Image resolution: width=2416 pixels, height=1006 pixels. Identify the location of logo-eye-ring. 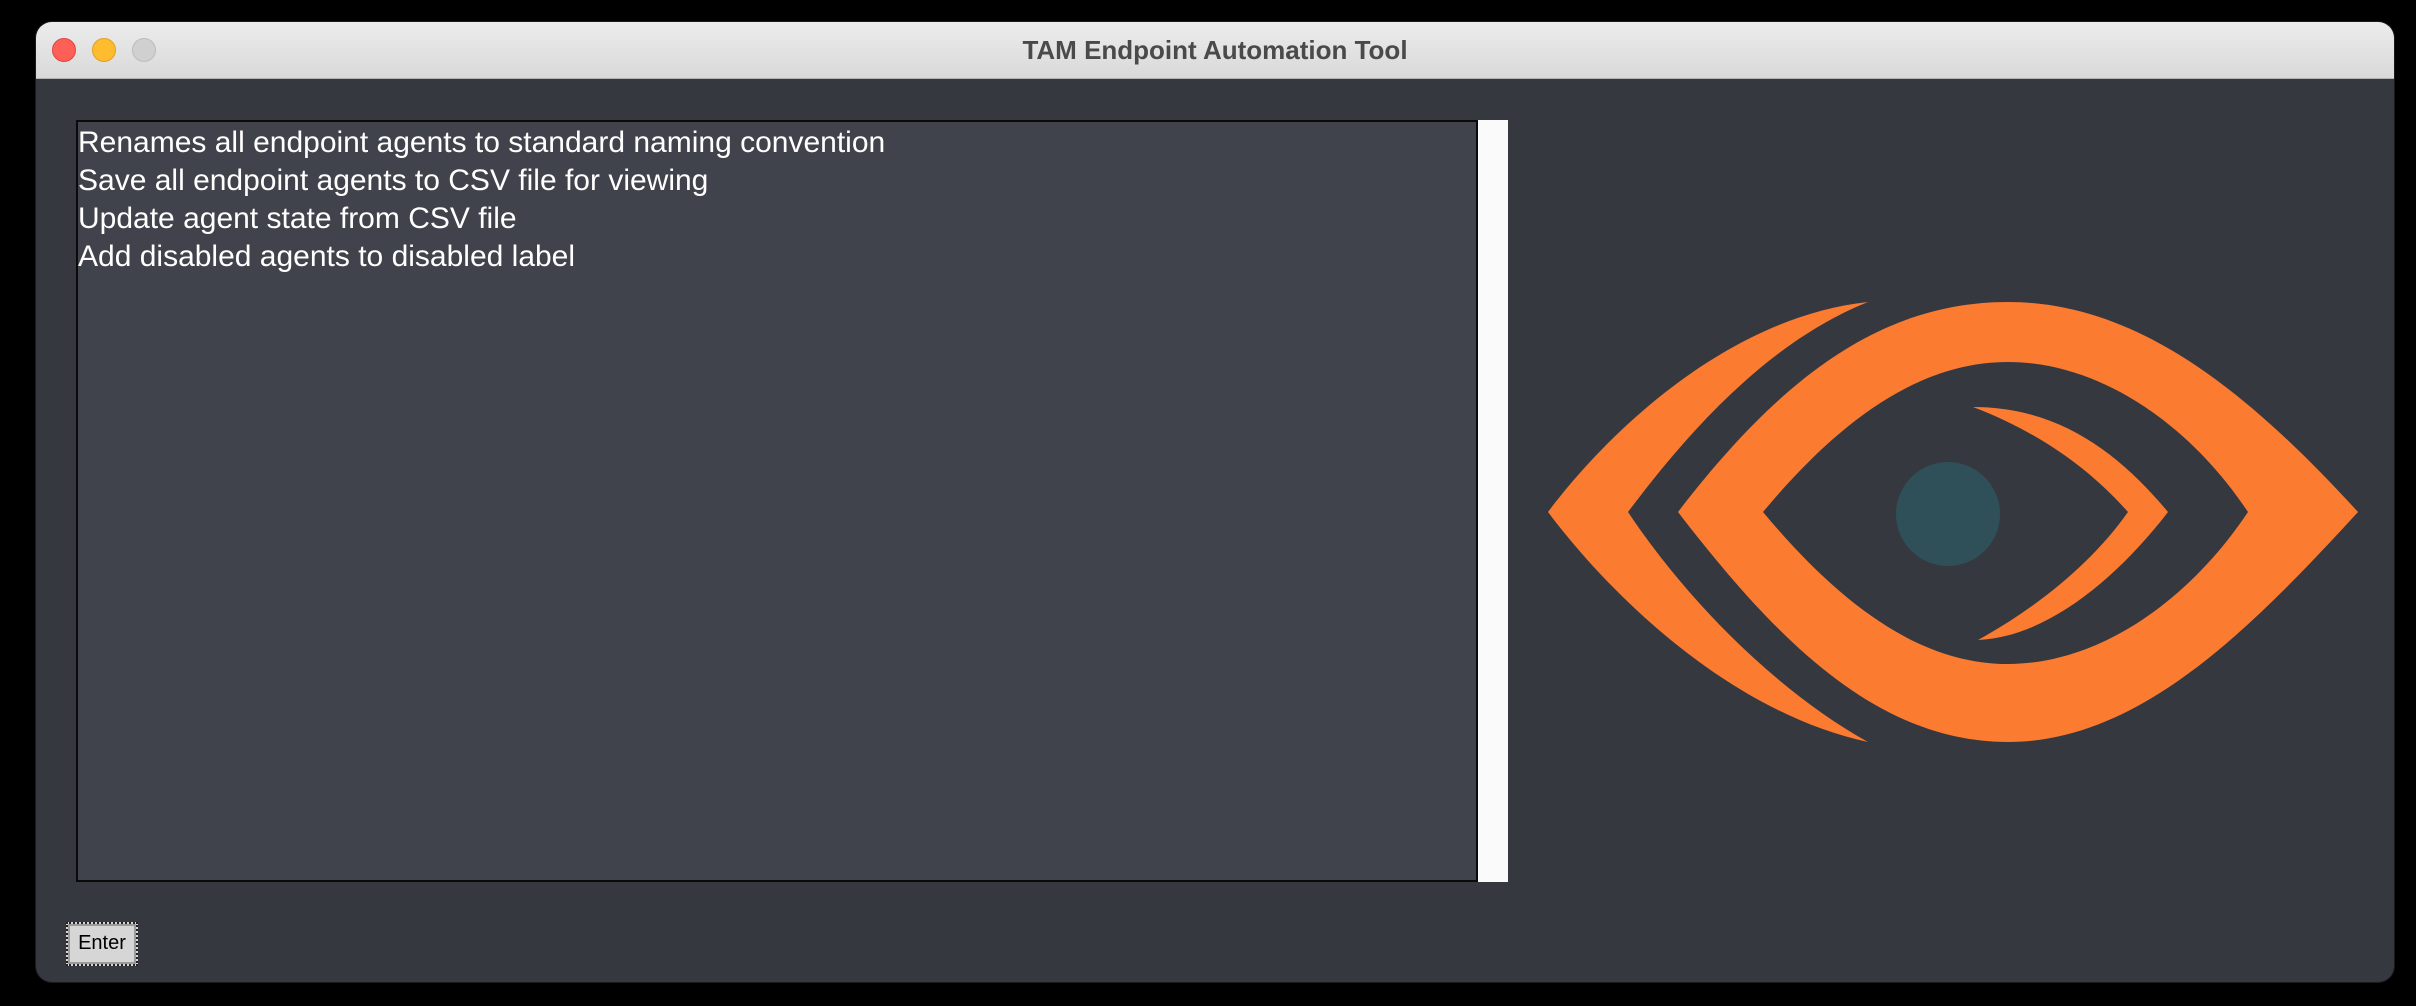
(2018, 522).